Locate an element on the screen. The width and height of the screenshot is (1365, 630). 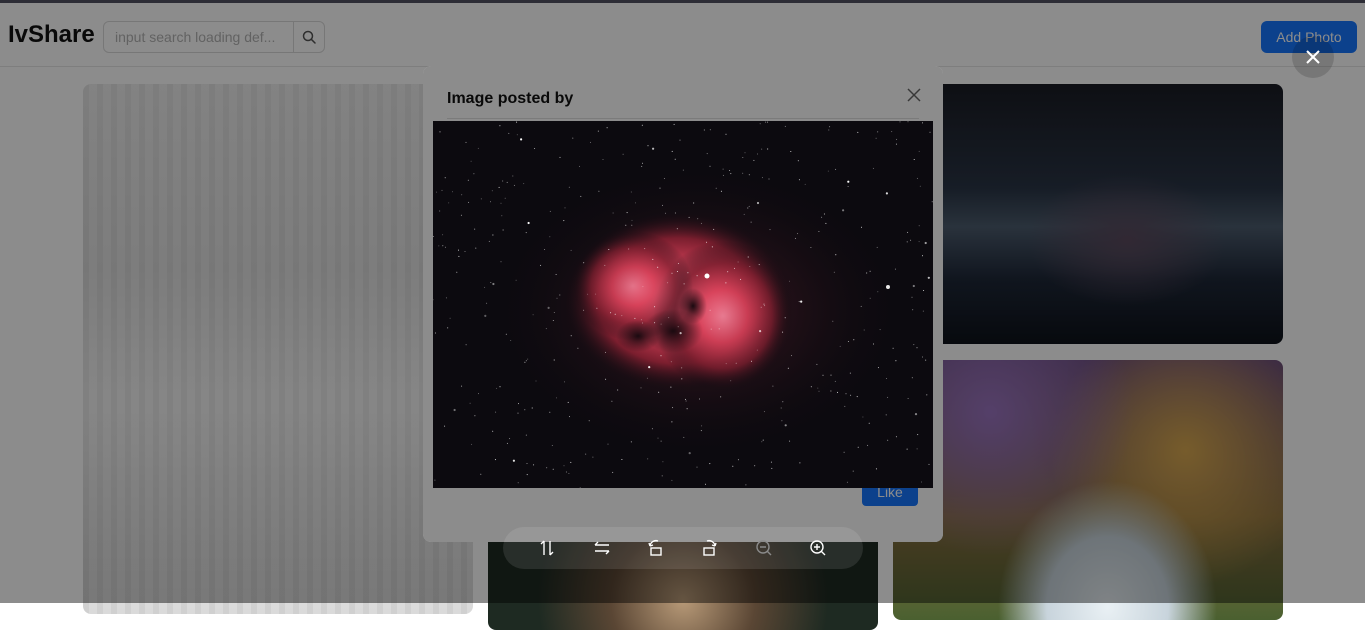
zoom-in-button is located at coordinates (818, 548).